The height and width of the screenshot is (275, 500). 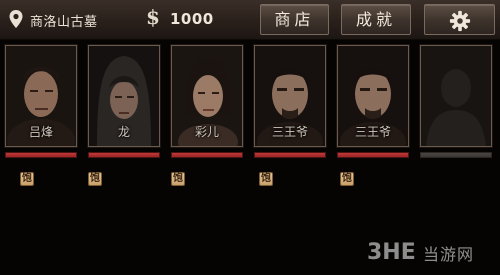 What do you see at coordinates (294, 19) in the screenshot?
I see `shop-button: 商店` at bounding box center [294, 19].